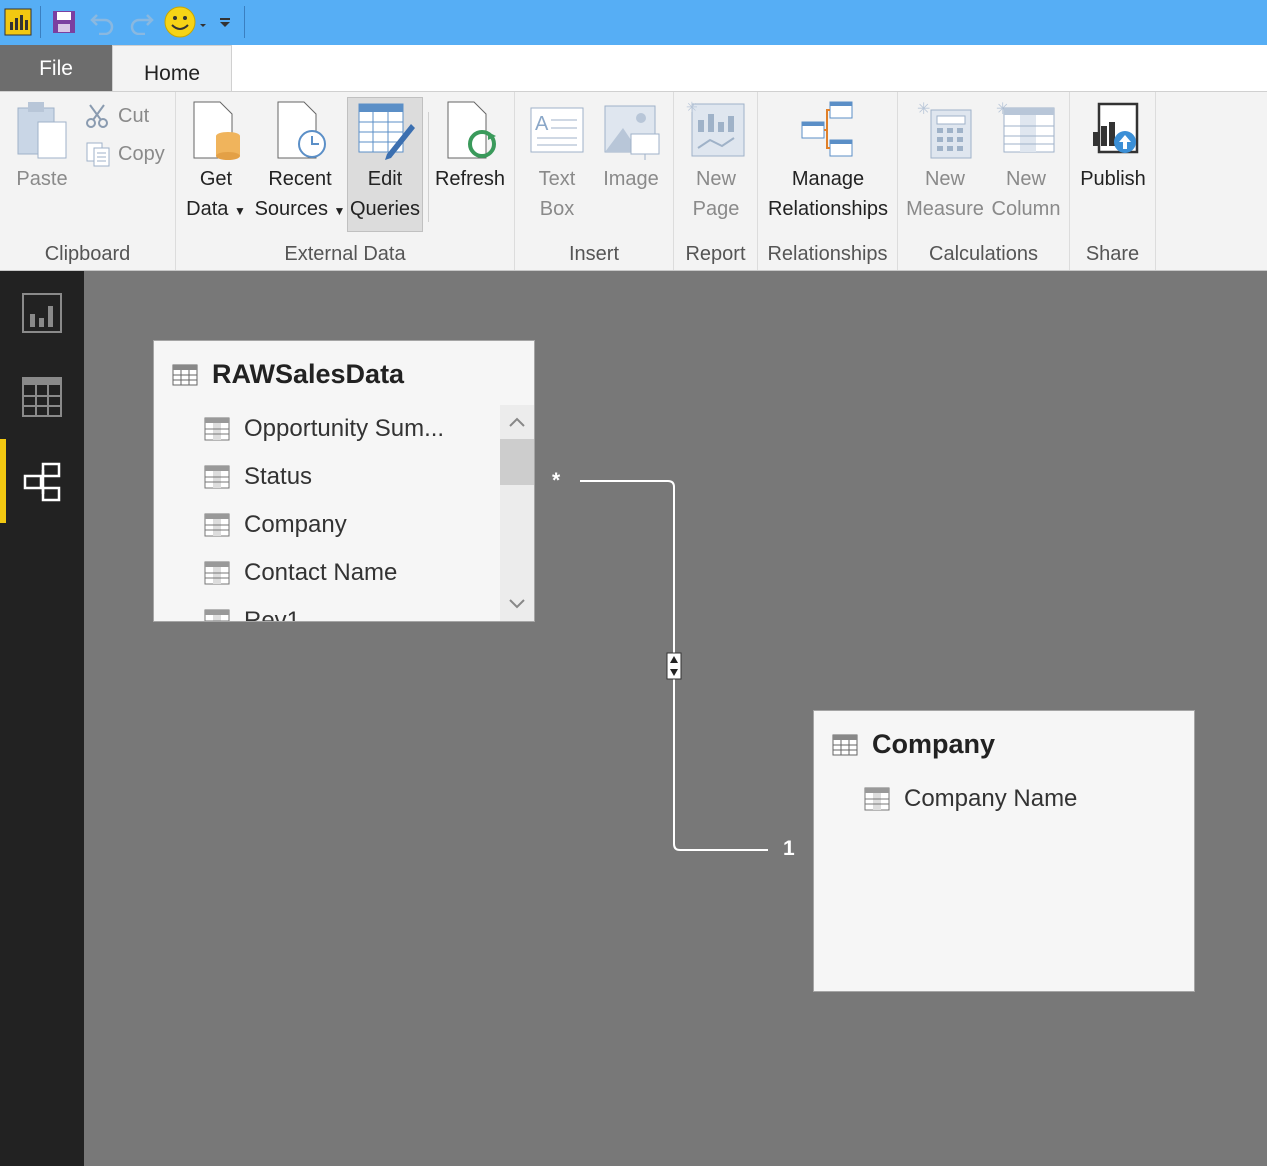  What do you see at coordinates (633, 22) in the screenshot?
I see `title-bar` at bounding box center [633, 22].